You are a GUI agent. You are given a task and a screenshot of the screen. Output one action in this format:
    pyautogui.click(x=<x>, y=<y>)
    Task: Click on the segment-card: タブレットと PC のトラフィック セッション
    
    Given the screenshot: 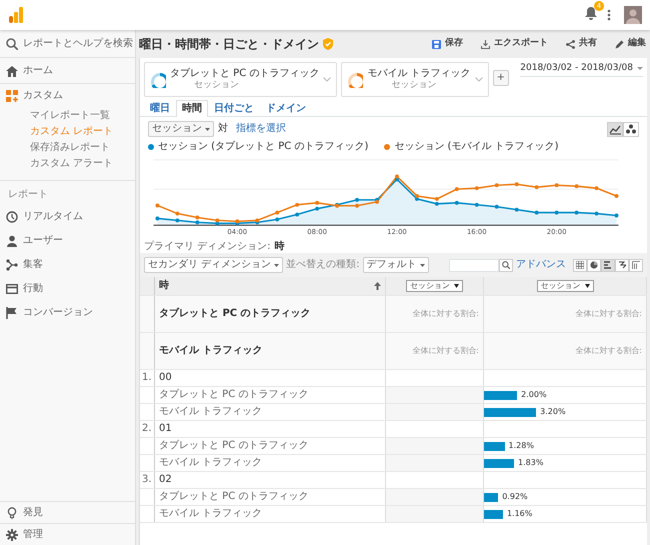 What is the action you would take?
    pyautogui.click(x=241, y=79)
    